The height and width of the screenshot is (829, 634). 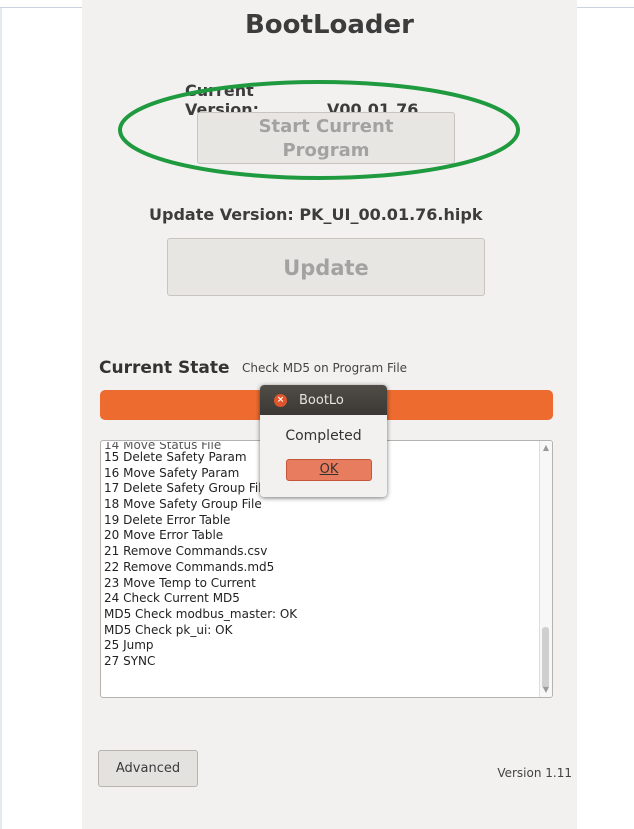 What do you see at coordinates (164, 368) in the screenshot?
I see `current-state-label: Current State` at bounding box center [164, 368].